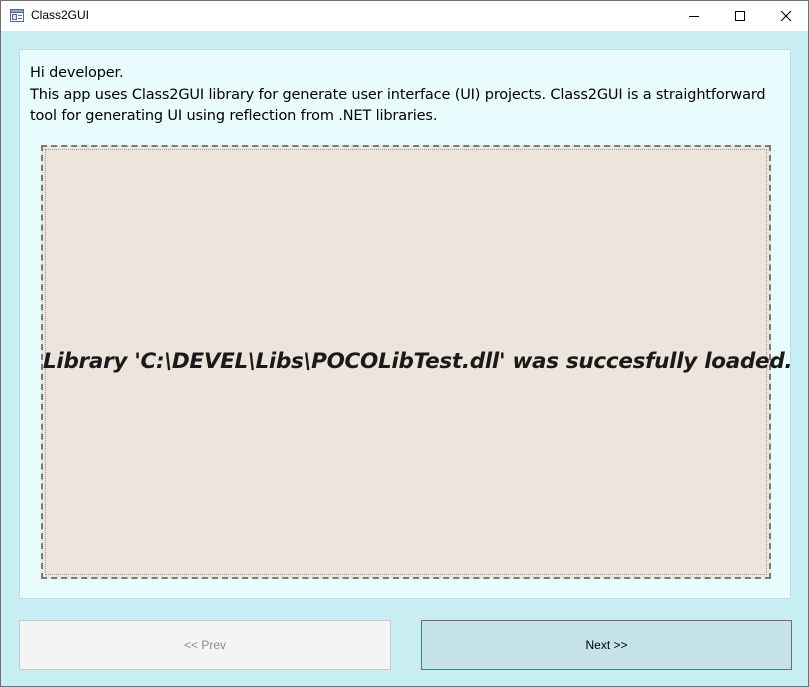 The image size is (809, 687). I want to click on maximize-button, so click(740, 16).